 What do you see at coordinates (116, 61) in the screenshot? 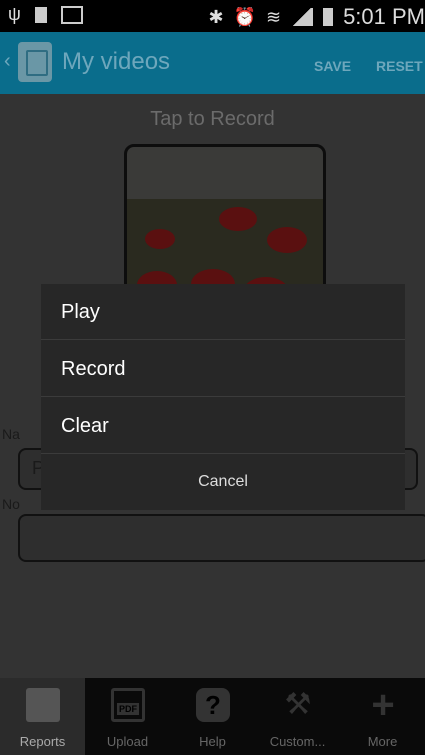
I see `page-title: My videos` at bounding box center [116, 61].